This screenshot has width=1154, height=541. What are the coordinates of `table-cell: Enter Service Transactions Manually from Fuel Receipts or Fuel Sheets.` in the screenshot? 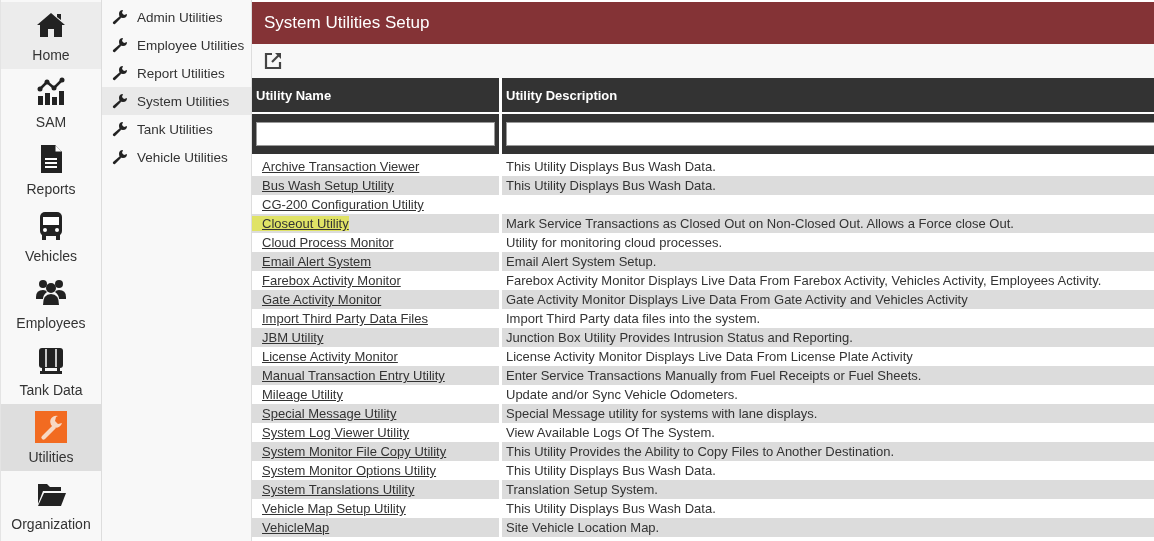 It's located at (714, 375).